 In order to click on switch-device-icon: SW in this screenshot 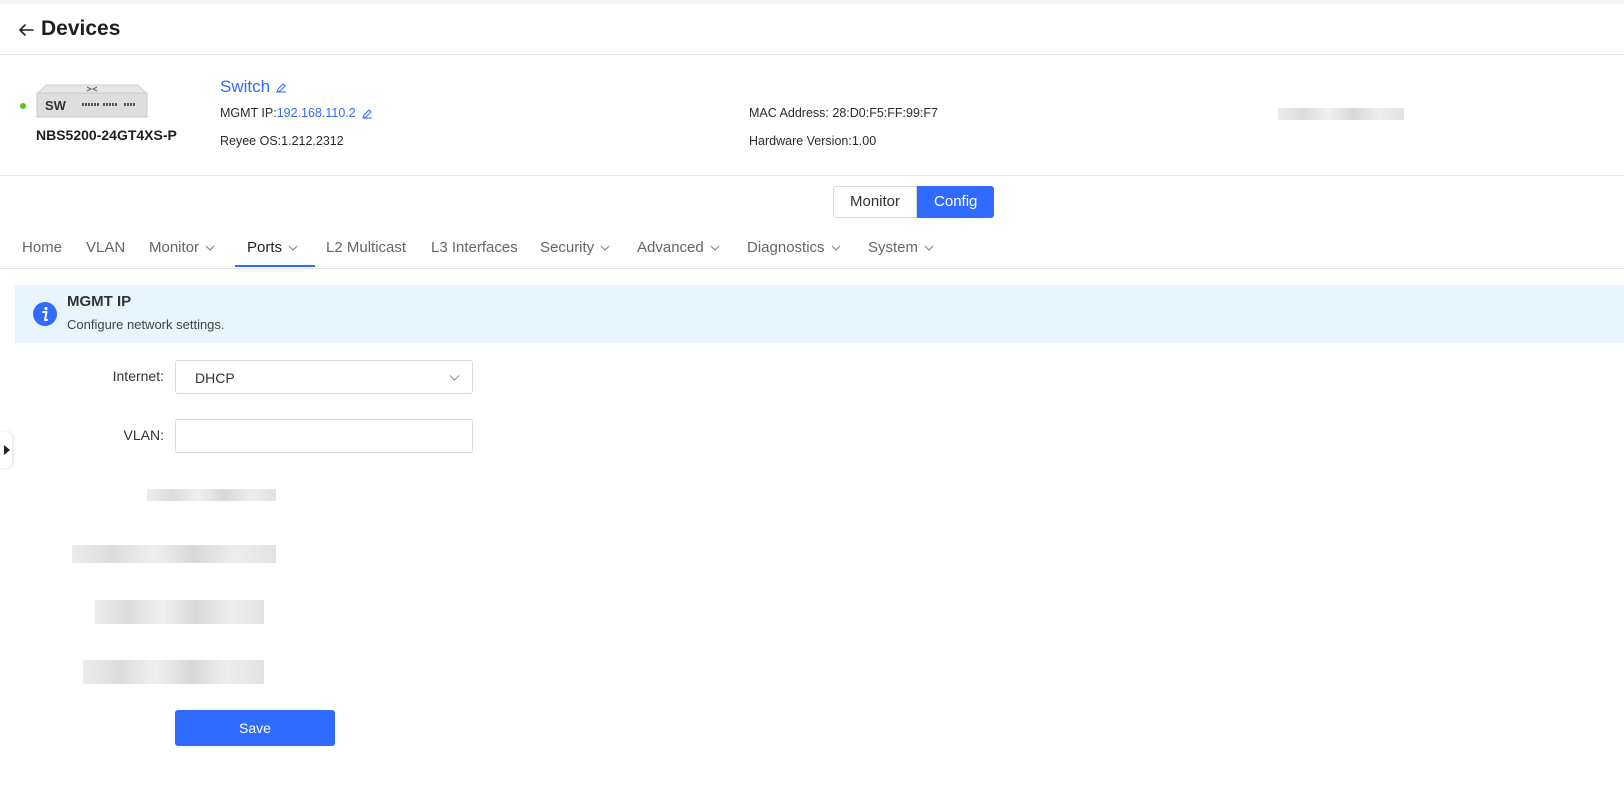, I will do `click(92, 101)`.